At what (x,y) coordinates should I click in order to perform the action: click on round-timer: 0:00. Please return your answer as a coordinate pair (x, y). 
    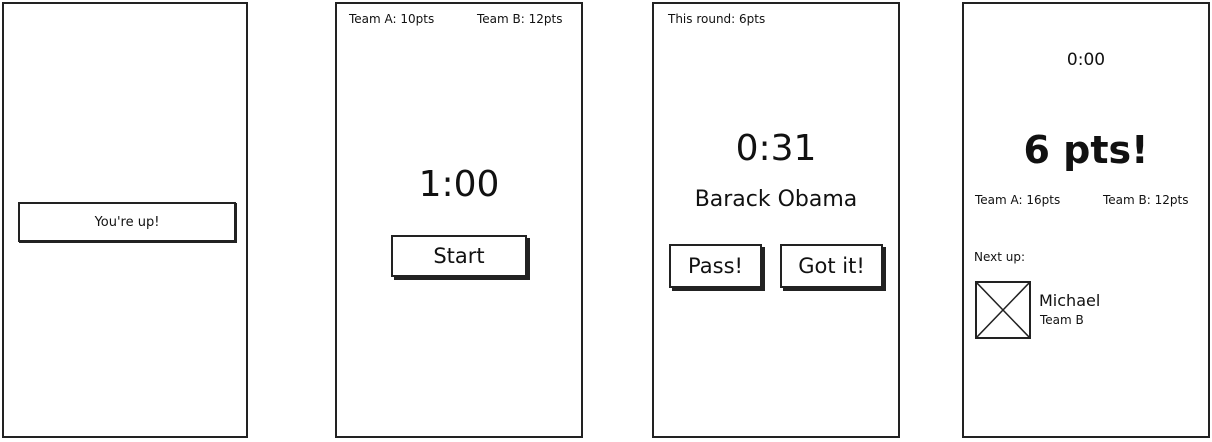
    Looking at the image, I should click on (1086, 60).